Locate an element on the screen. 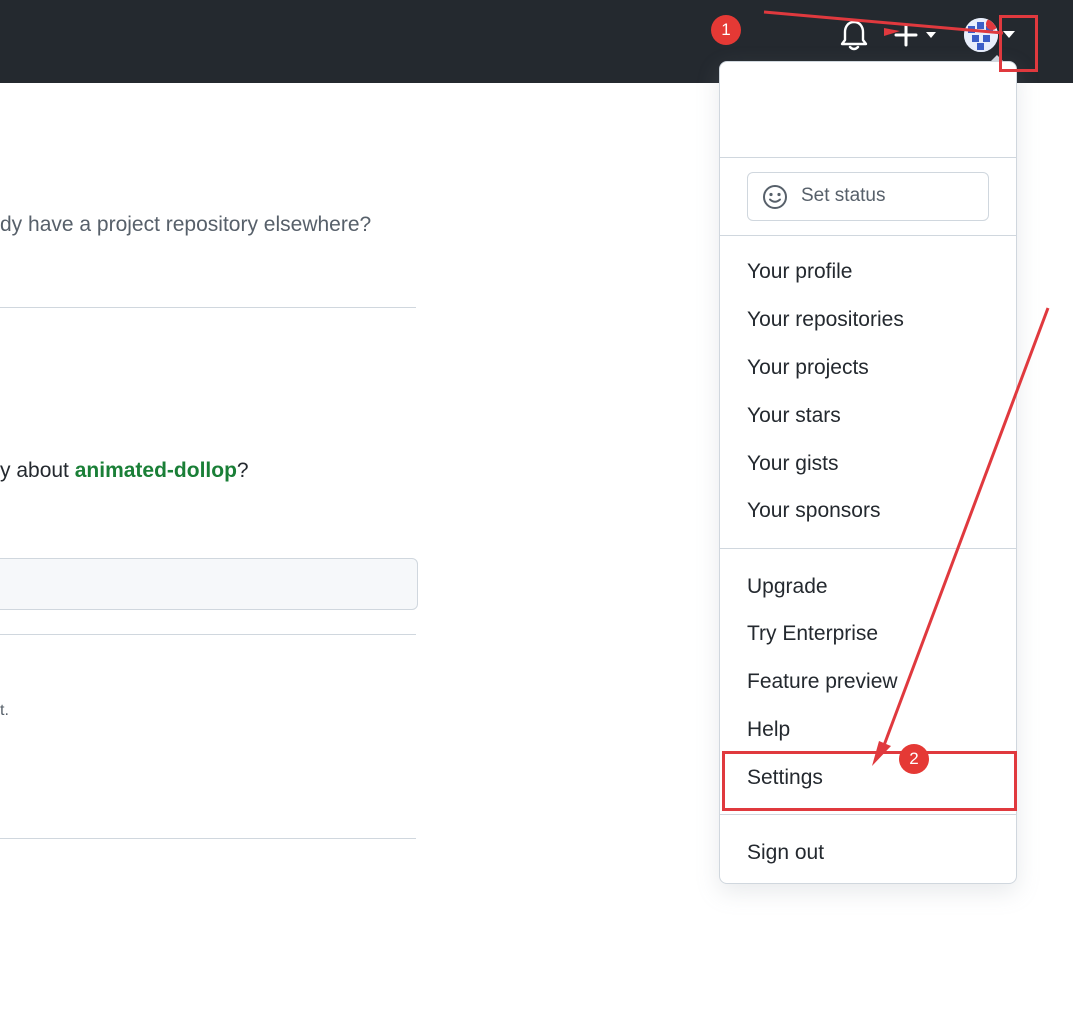 Image resolution: width=1073 pixels, height=1020 pixels. notifications-button is located at coordinates (854, 35).